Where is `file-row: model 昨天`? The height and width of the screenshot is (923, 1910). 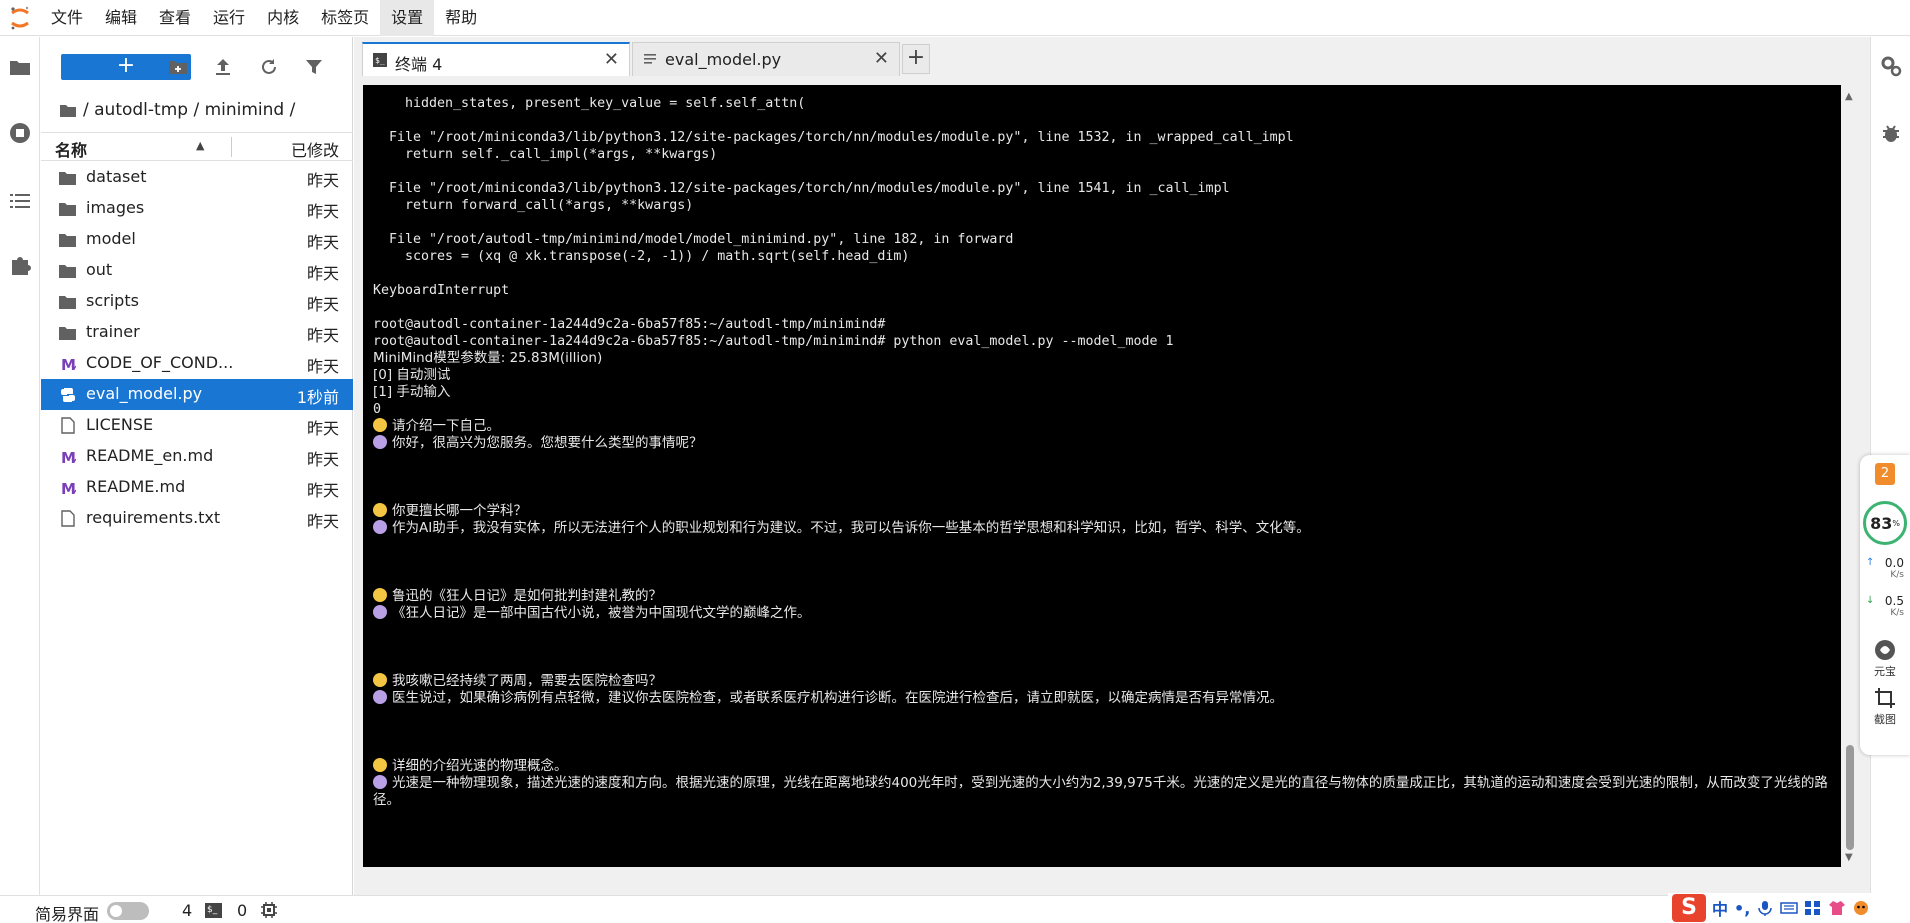 file-row: model 昨天 is located at coordinates (197, 239).